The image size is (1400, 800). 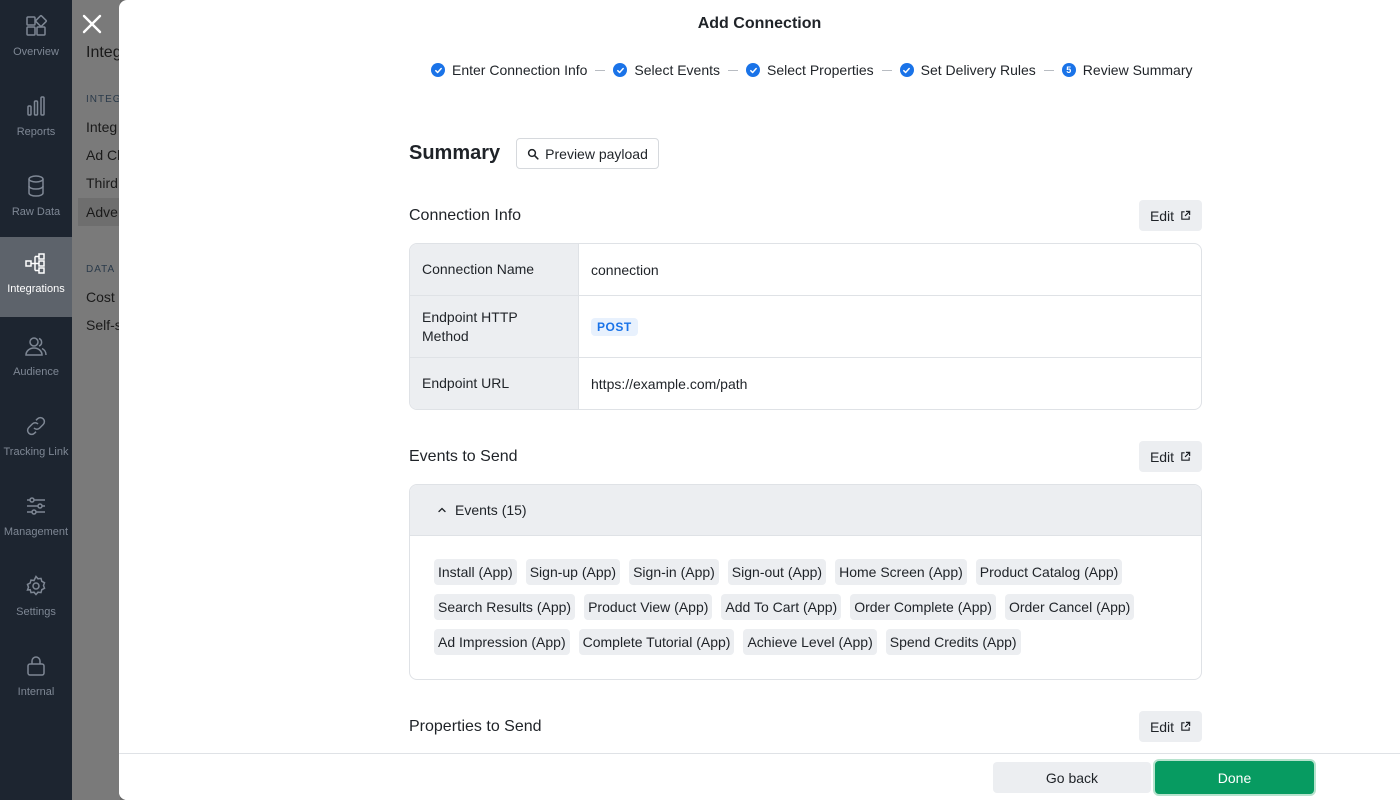 I want to click on event-chip: Ad Impression (App), so click(x=502, y=642).